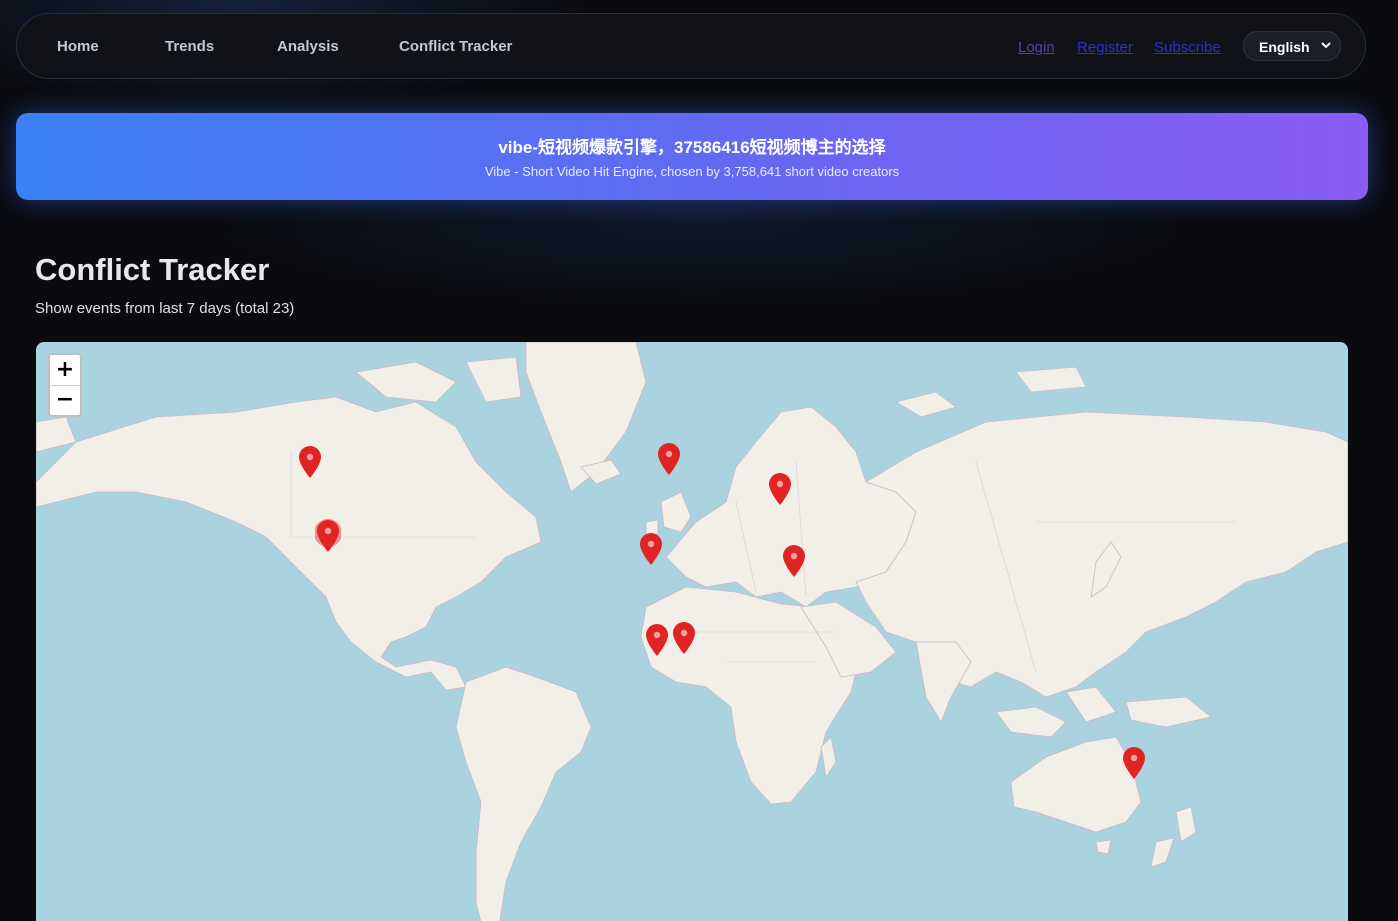 This screenshot has height=921, width=1398. Describe the element at coordinates (165, 308) in the screenshot. I see `page-subtitle: Show events from last 7 days (total 23)` at that location.